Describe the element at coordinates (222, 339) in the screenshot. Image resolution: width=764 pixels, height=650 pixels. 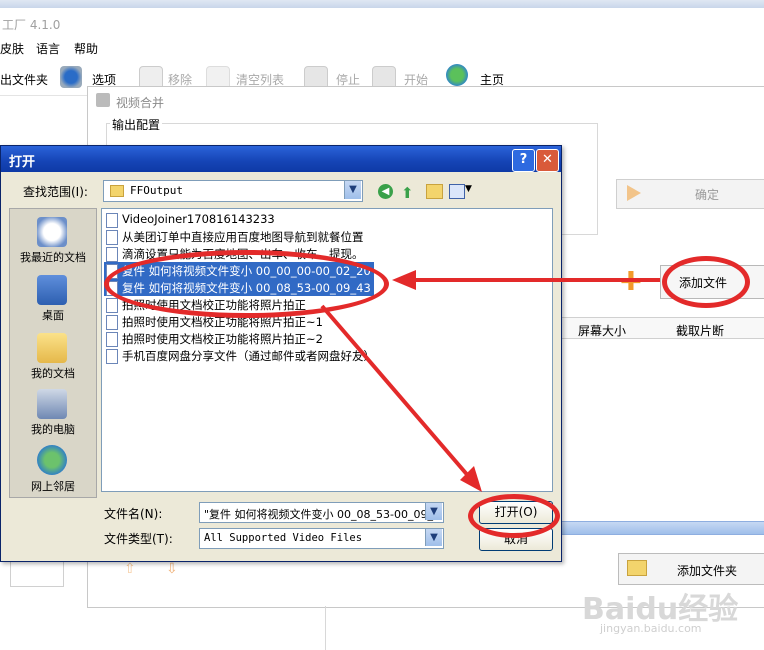
I see `file-name: 拍照时使用文档校正功能将照片拍正~2` at that location.